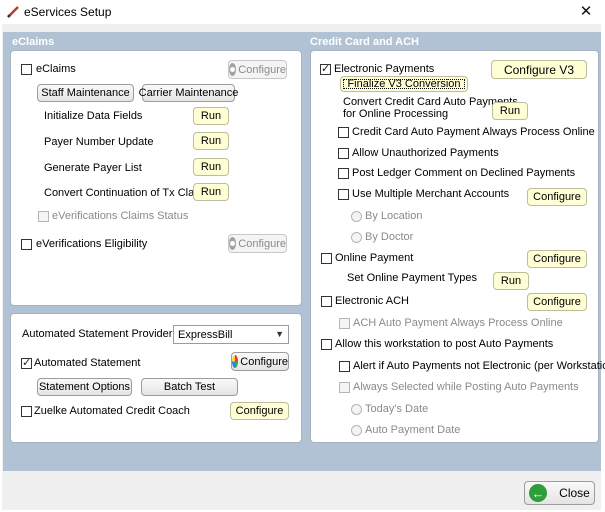 The width and height of the screenshot is (605, 512). I want to click on close-button: ← Close, so click(559, 493).